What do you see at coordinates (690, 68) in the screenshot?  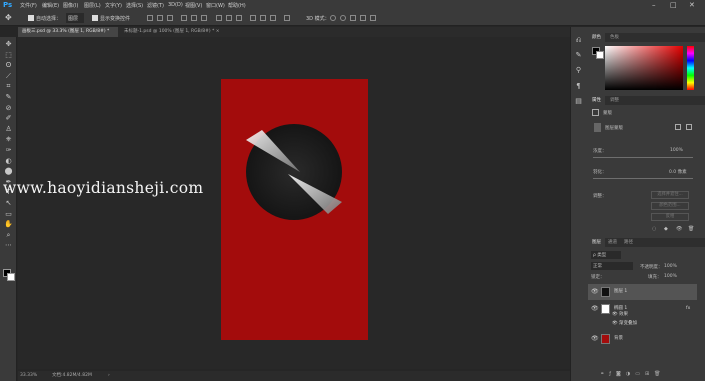 I see `hue-slider` at bounding box center [690, 68].